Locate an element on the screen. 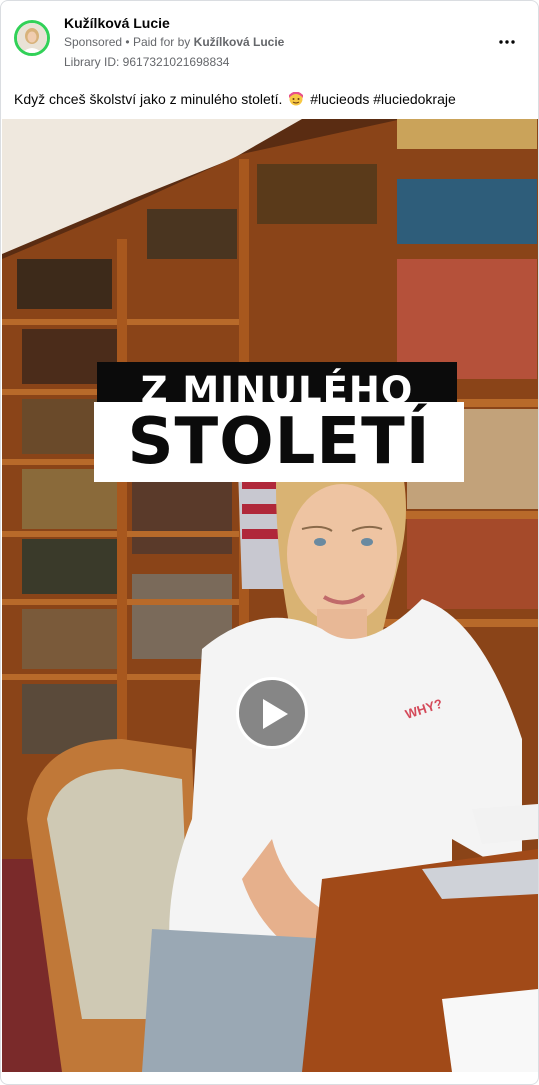 The height and width of the screenshot is (1085, 539). avatar-image is located at coordinates (32, 38).